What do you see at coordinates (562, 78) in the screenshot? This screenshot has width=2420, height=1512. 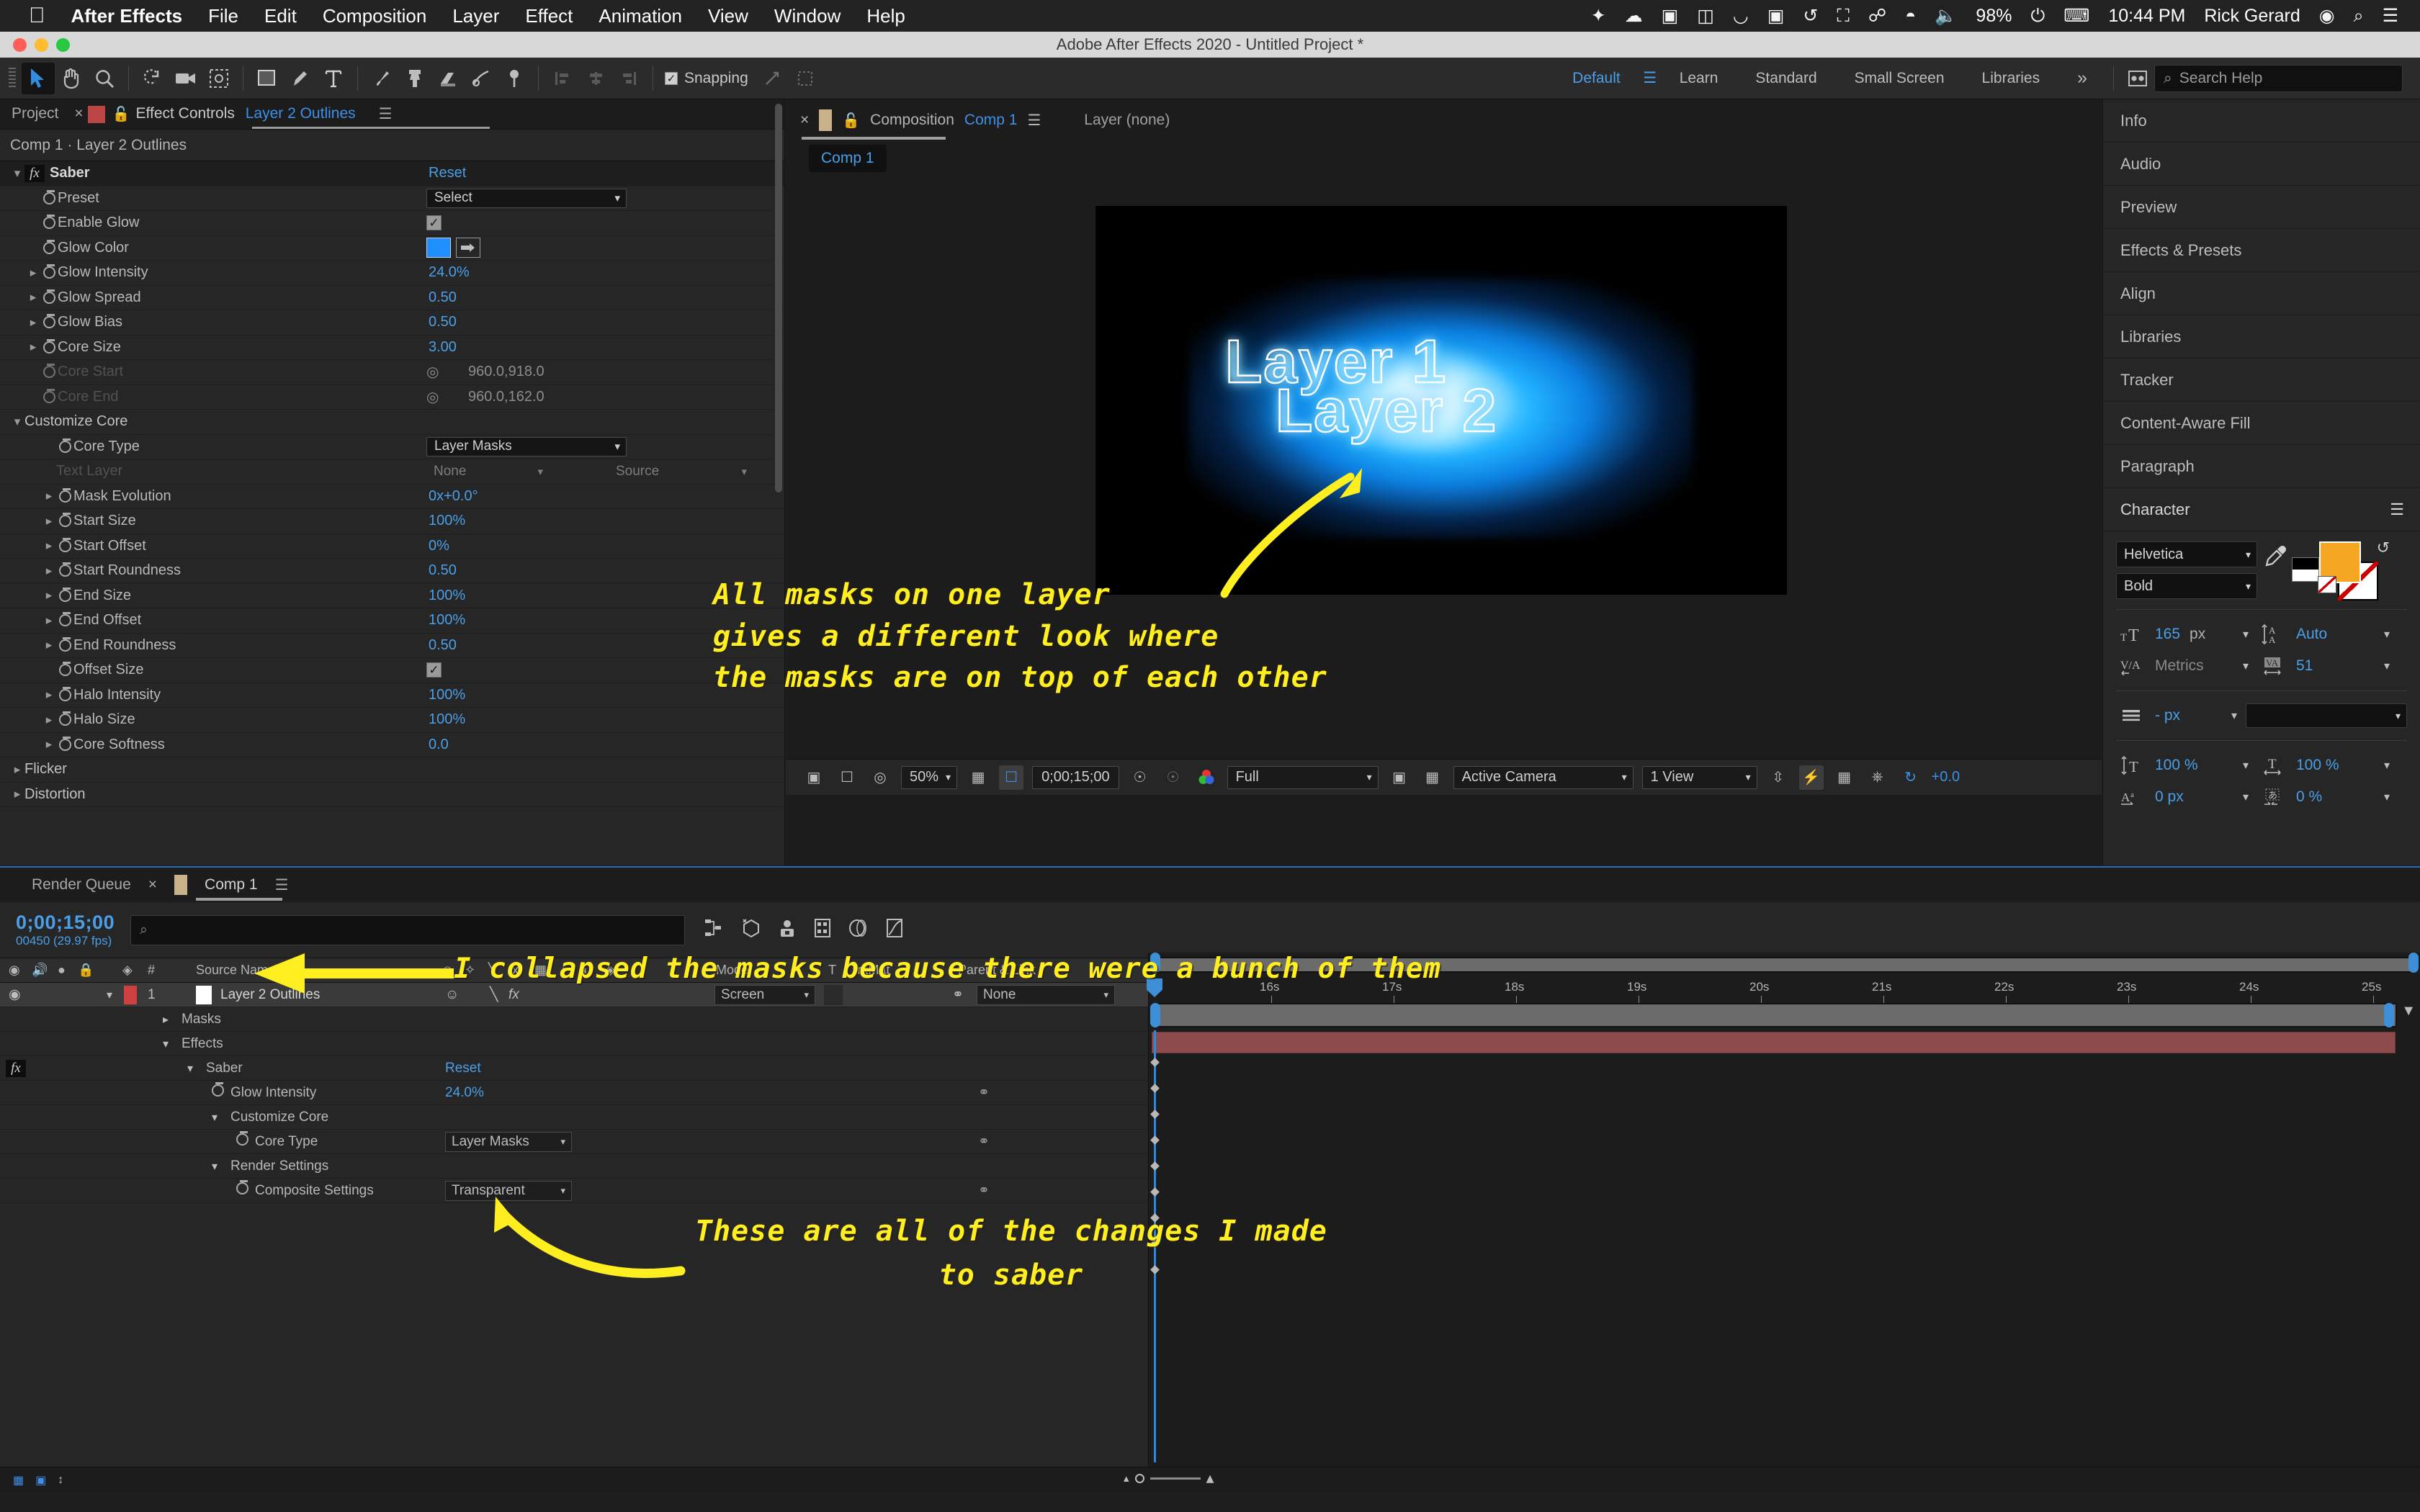 I see `align-left-icon` at bounding box center [562, 78].